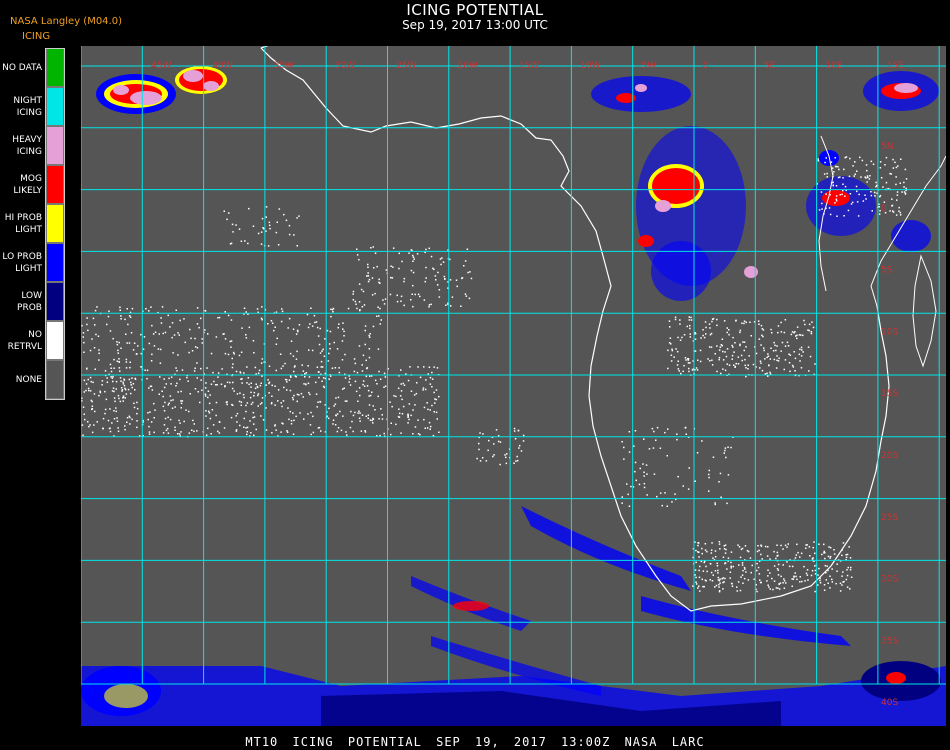  What do you see at coordinates (770, 66) in the screenshot?
I see `longitude-label: 5E` at bounding box center [770, 66].